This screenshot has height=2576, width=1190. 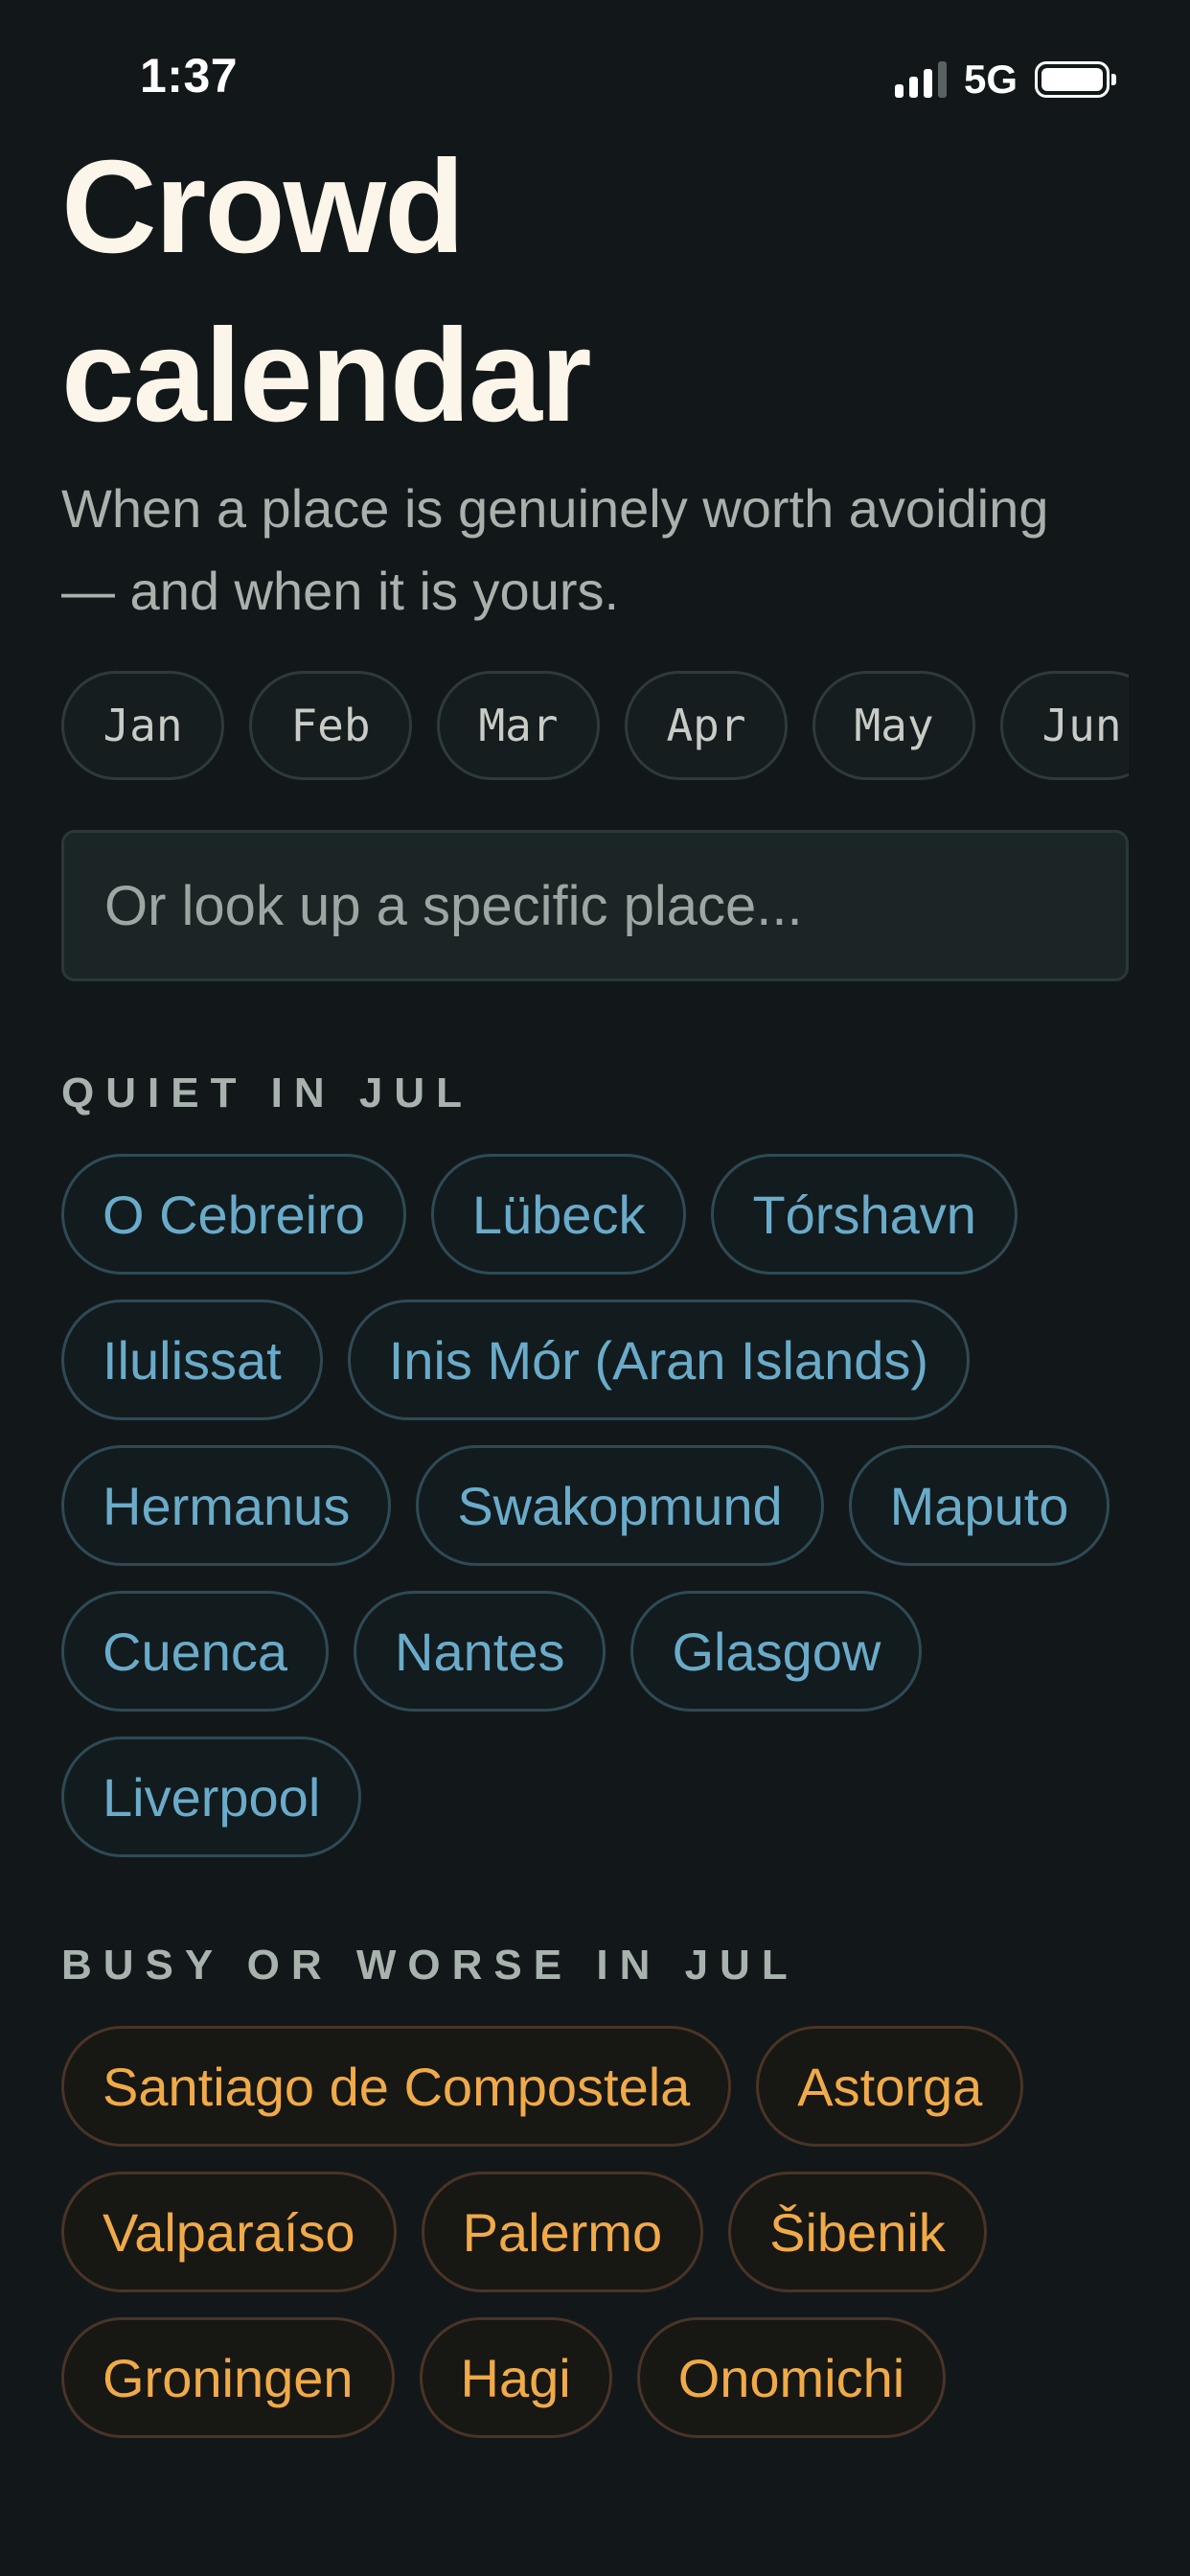 What do you see at coordinates (515, 2377) in the screenshot?
I see `busy-place-chip: Hagi` at bounding box center [515, 2377].